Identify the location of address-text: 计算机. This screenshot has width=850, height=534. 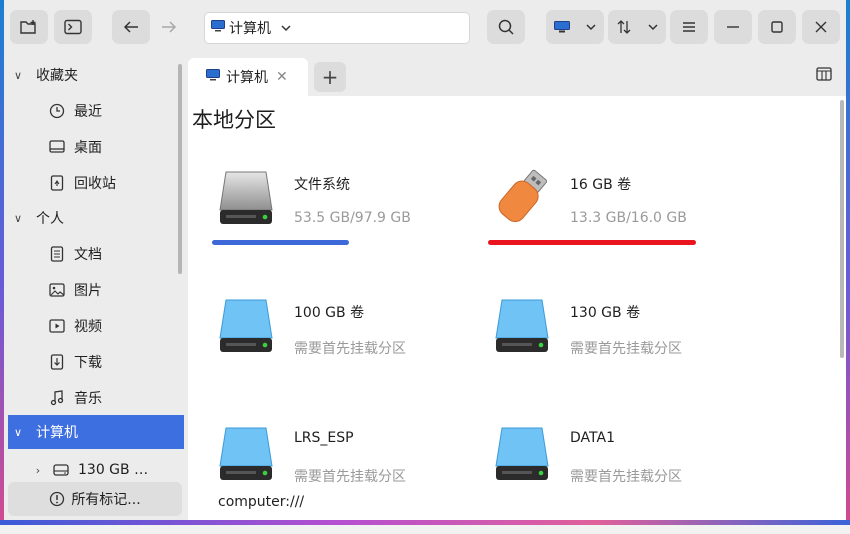
(250, 29).